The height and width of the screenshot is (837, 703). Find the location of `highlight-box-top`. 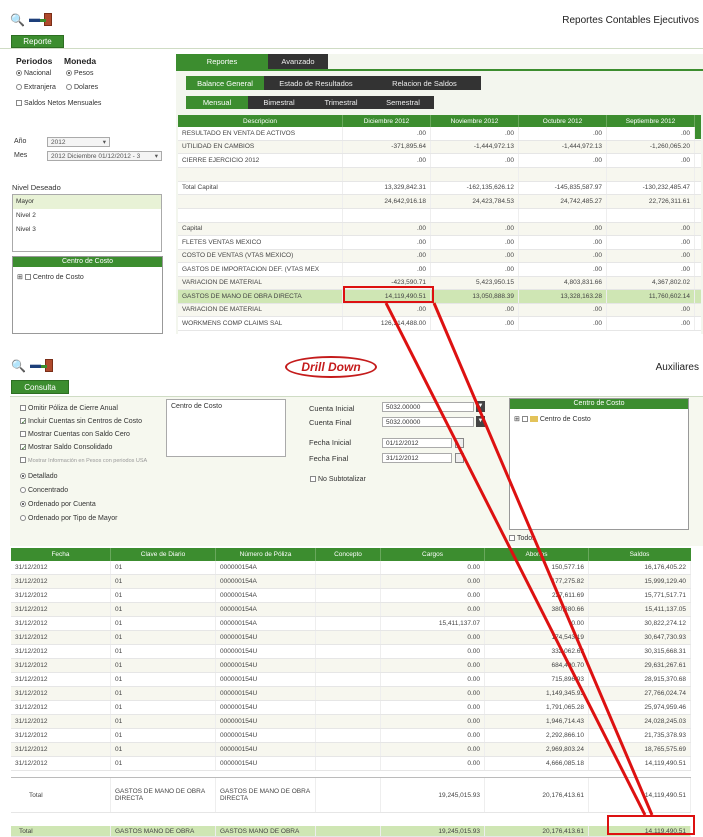

highlight-box-top is located at coordinates (388, 294).